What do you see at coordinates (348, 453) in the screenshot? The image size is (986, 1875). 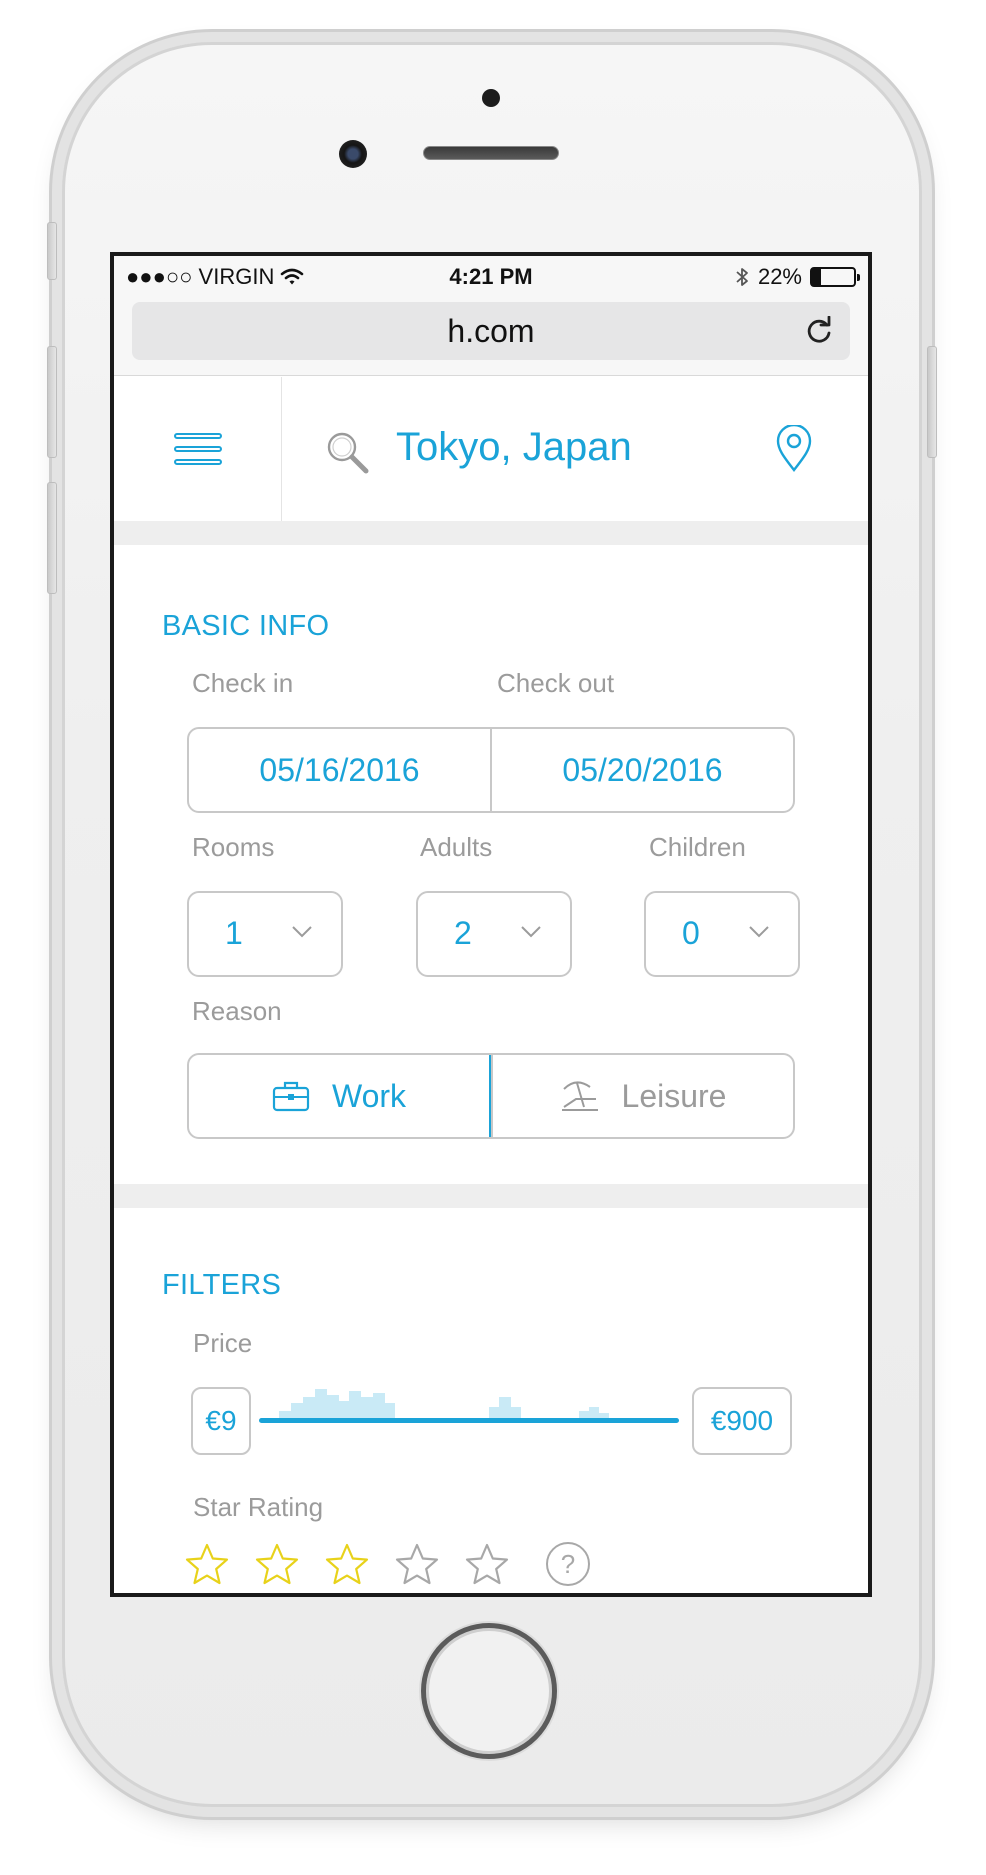 I see `search-icon` at bounding box center [348, 453].